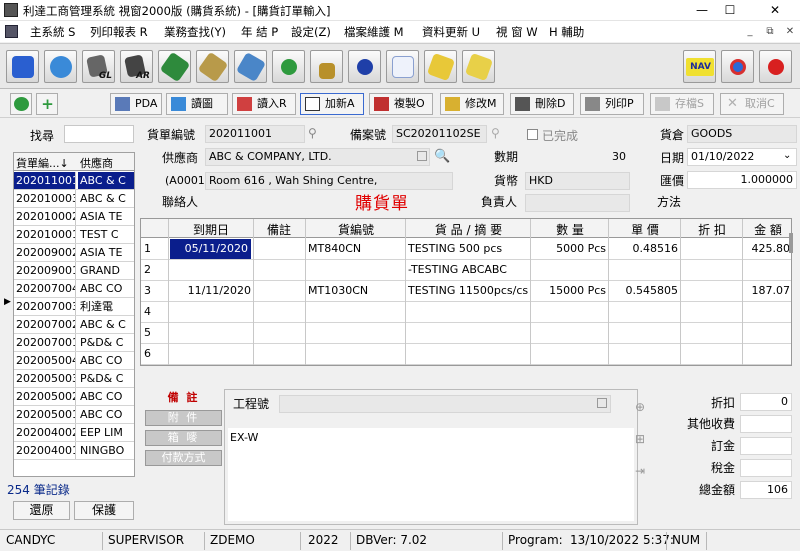 Image resolution: width=800 pixels, height=551 pixels. I want to click on menu-data-update: 資料更新 U, so click(451, 32).